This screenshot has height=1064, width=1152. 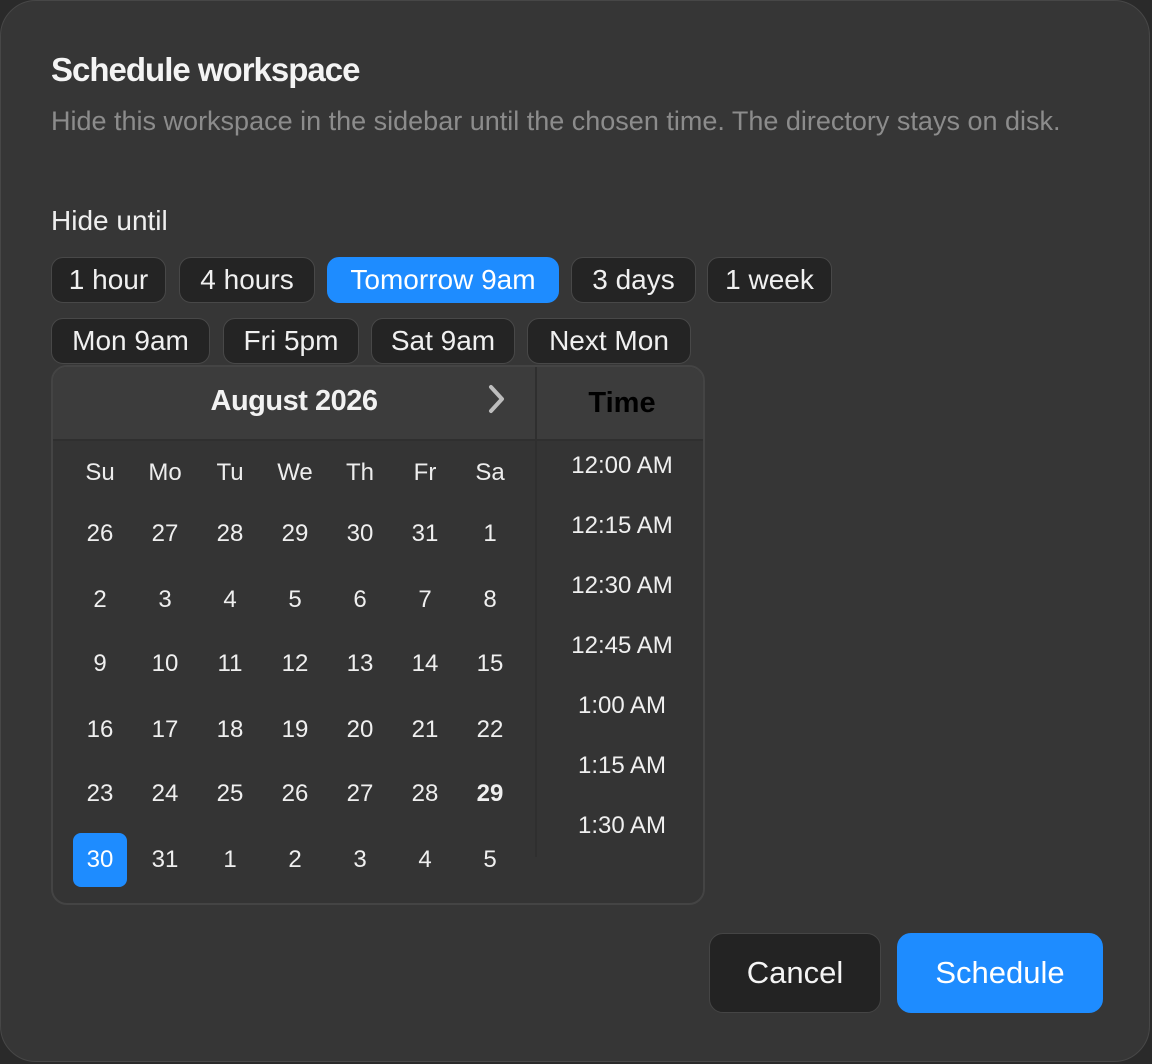 What do you see at coordinates (443, 341) in the screenshot?
I see `preset-sat-9am: Sat 9am` at bounding box center [443, 341].